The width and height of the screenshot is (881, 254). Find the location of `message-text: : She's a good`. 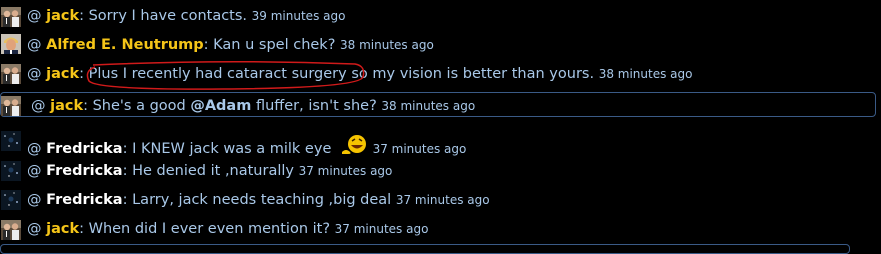

message-text: : She's a good is located at coordinates (134, 106).